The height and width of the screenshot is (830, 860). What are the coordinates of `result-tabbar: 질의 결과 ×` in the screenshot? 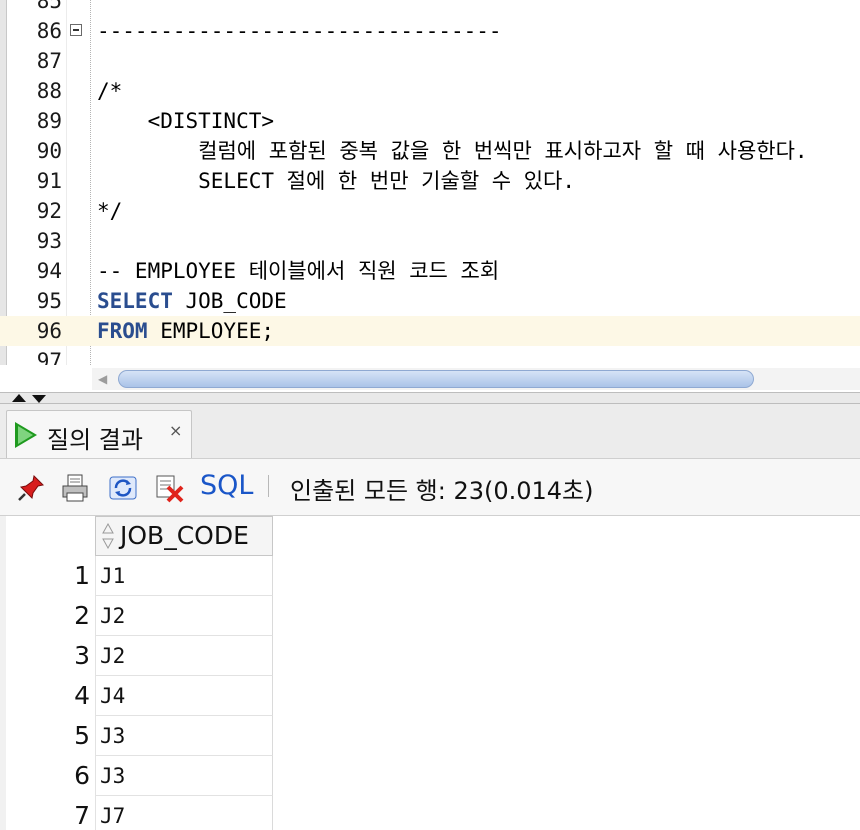 It's located at (430, 431).